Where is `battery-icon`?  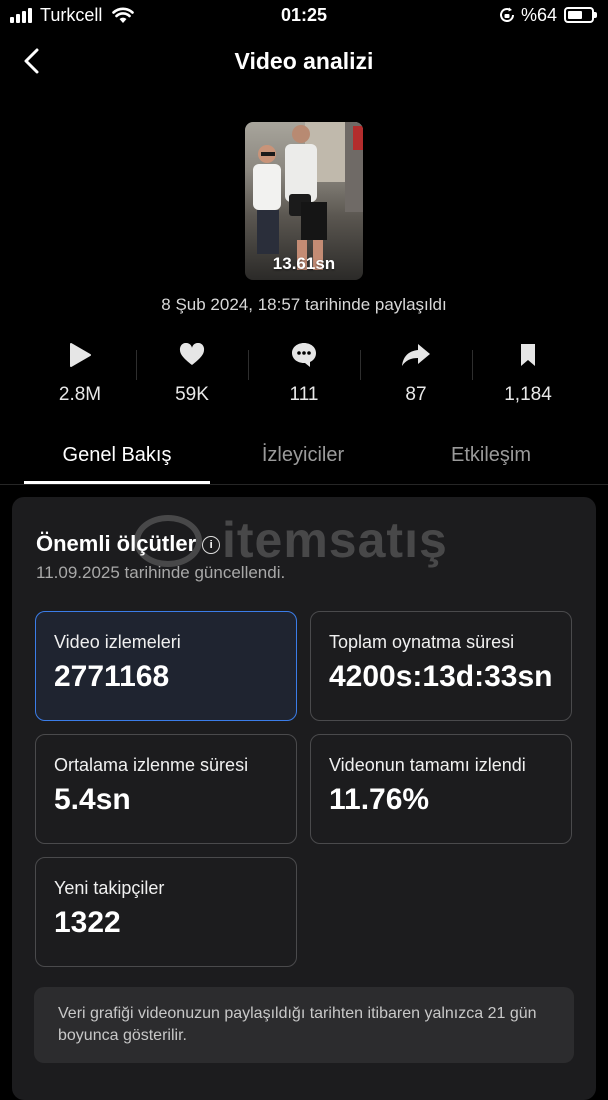
battery-icon is located at coordinates (580, 15).